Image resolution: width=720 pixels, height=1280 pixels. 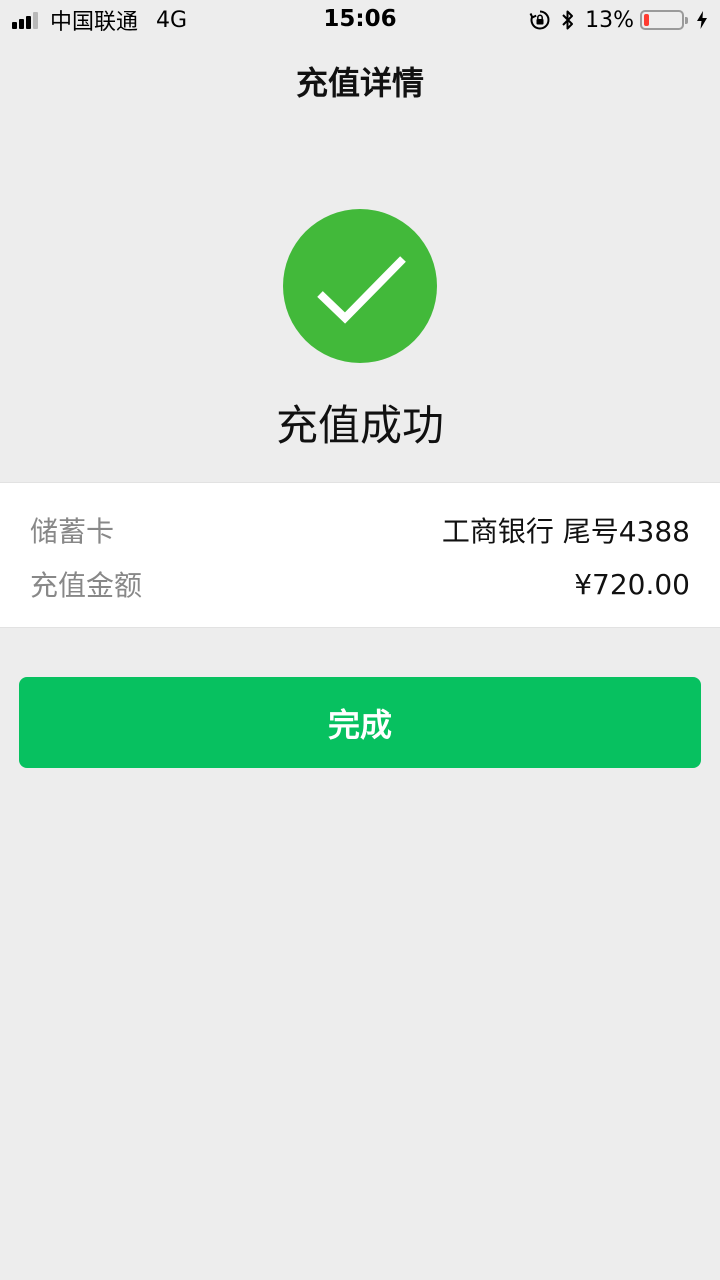 What do you see at coordinates (664, 20) in the screenshot?
I see `battery-icon` at bounding box center [664, 20].